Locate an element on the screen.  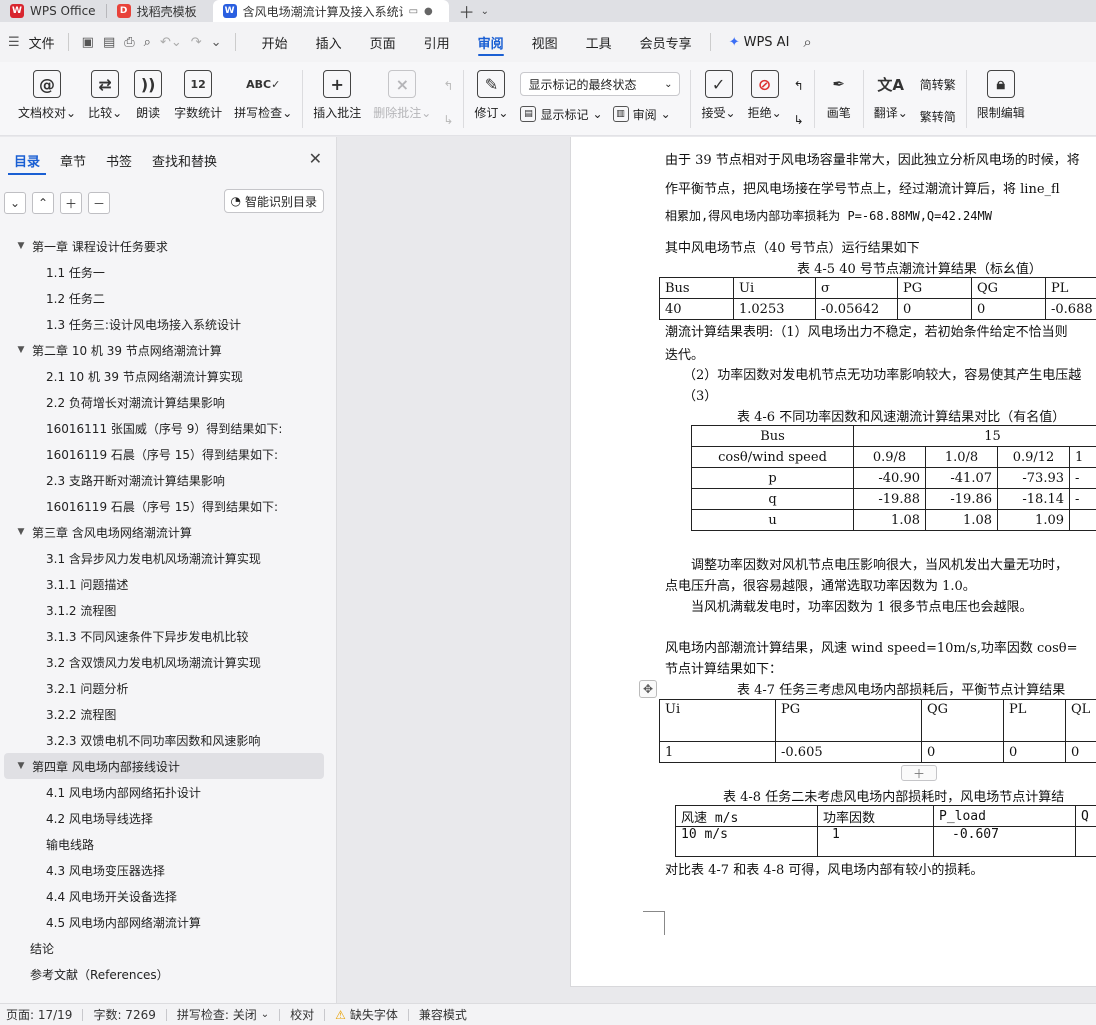
more-chevron-icon: ⌄ is located at coordinates (216, 42).